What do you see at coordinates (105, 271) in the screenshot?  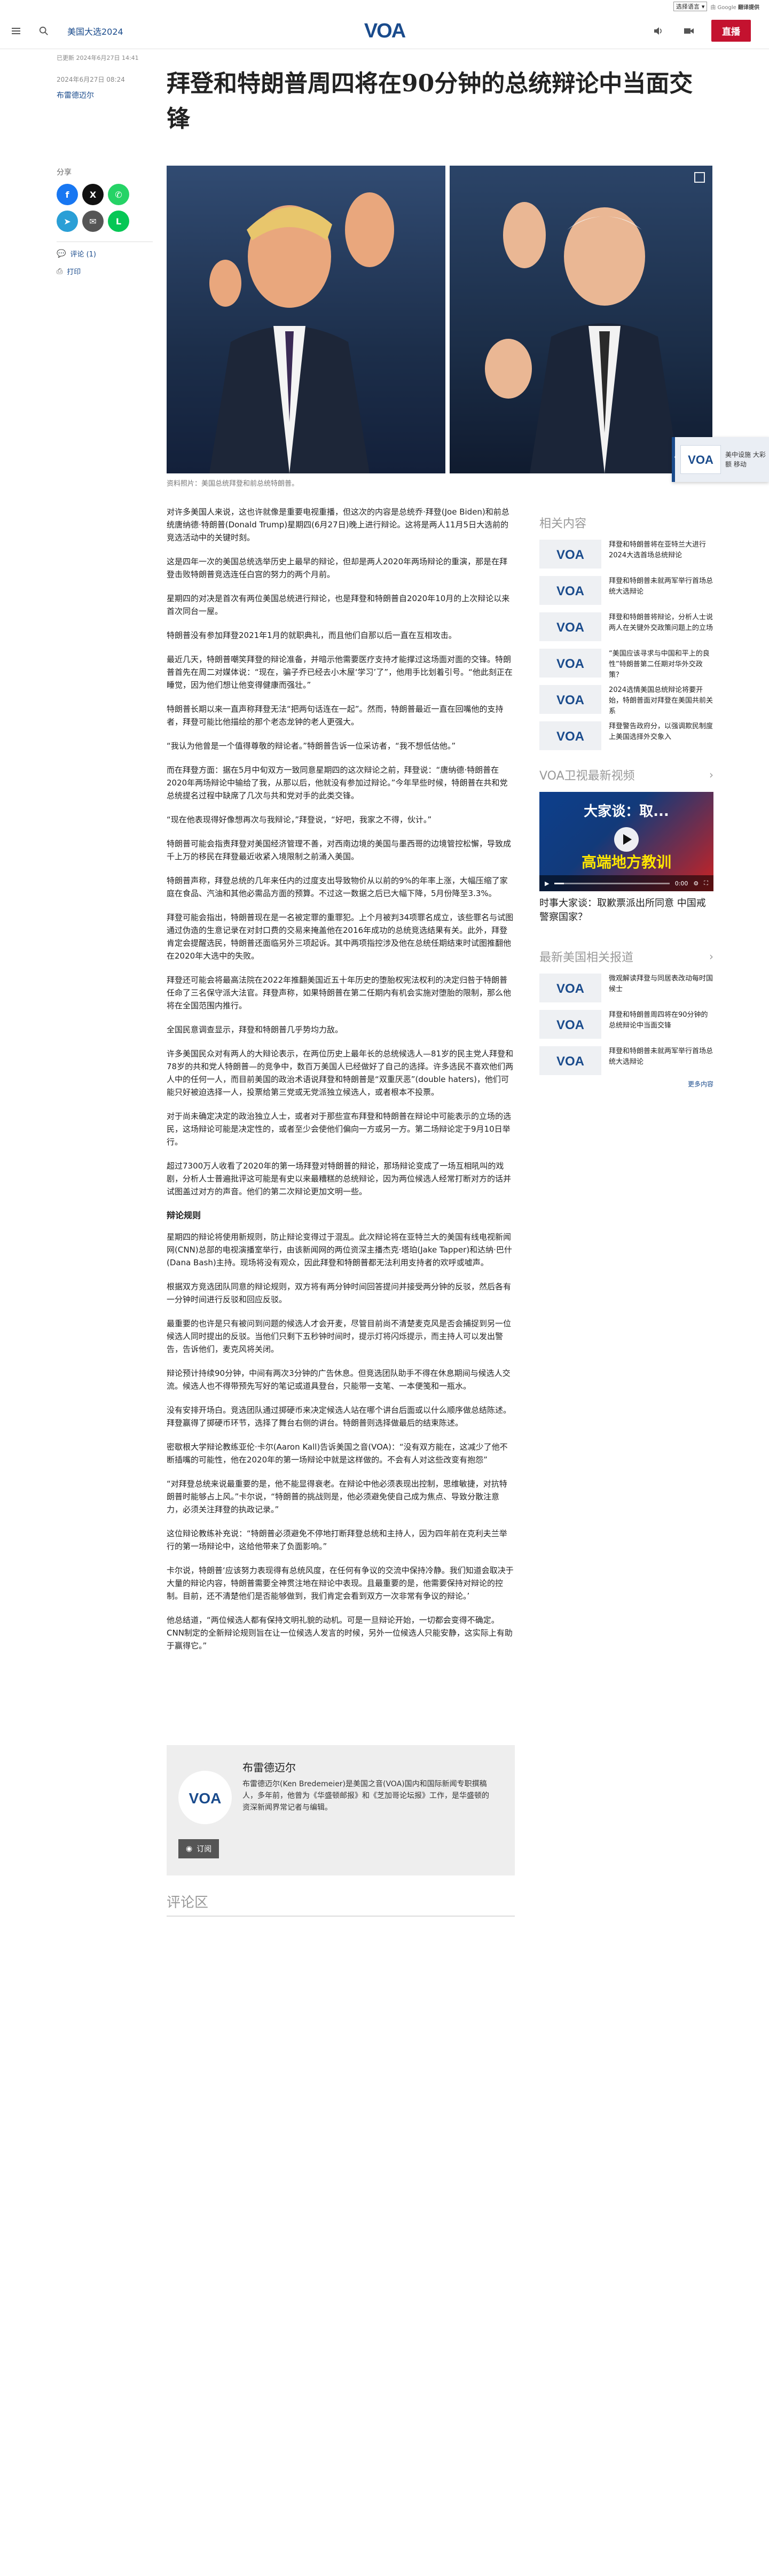 I see `print-link: ⎙ 打印` at bounding box center [105, 271].